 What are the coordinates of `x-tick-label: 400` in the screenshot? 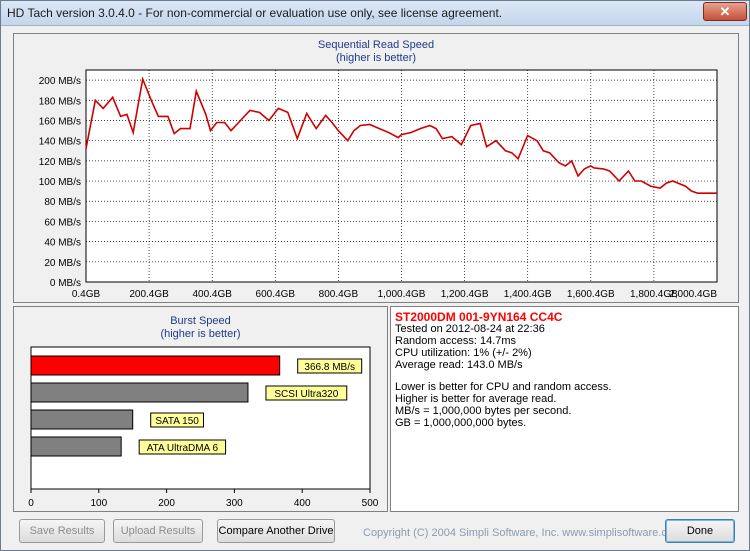 It's located at (302, 503).